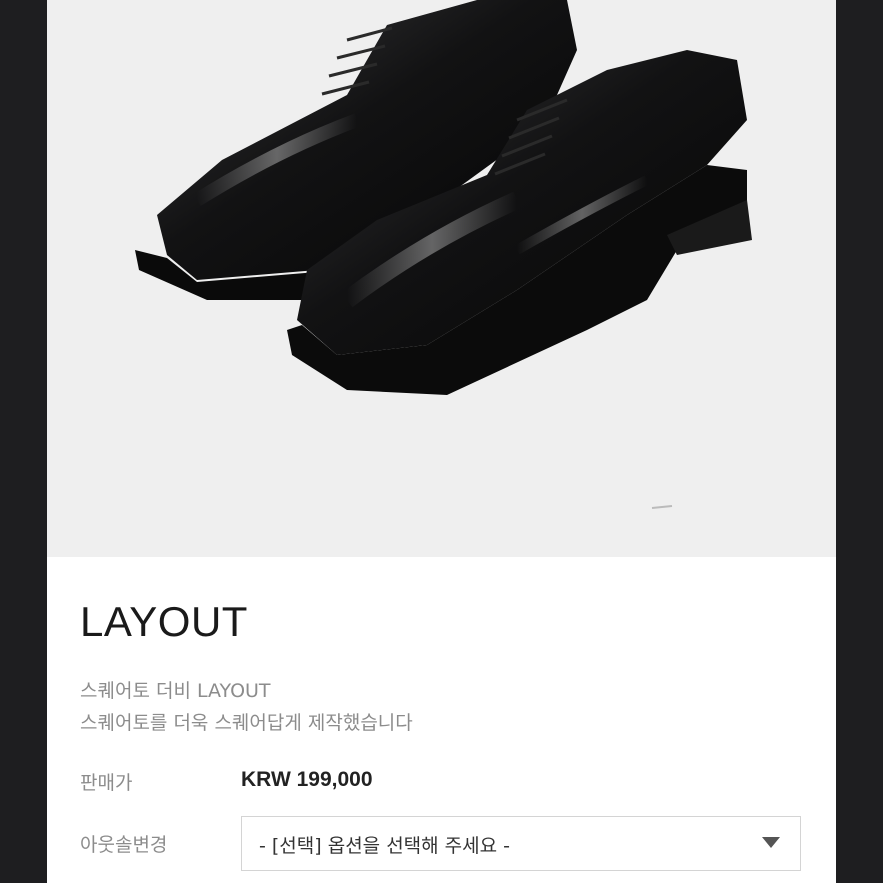  What do you see at coordinates (106, 783) in the screenshot?
I see `price-label: 판매가` at bounding box center [106, 783].